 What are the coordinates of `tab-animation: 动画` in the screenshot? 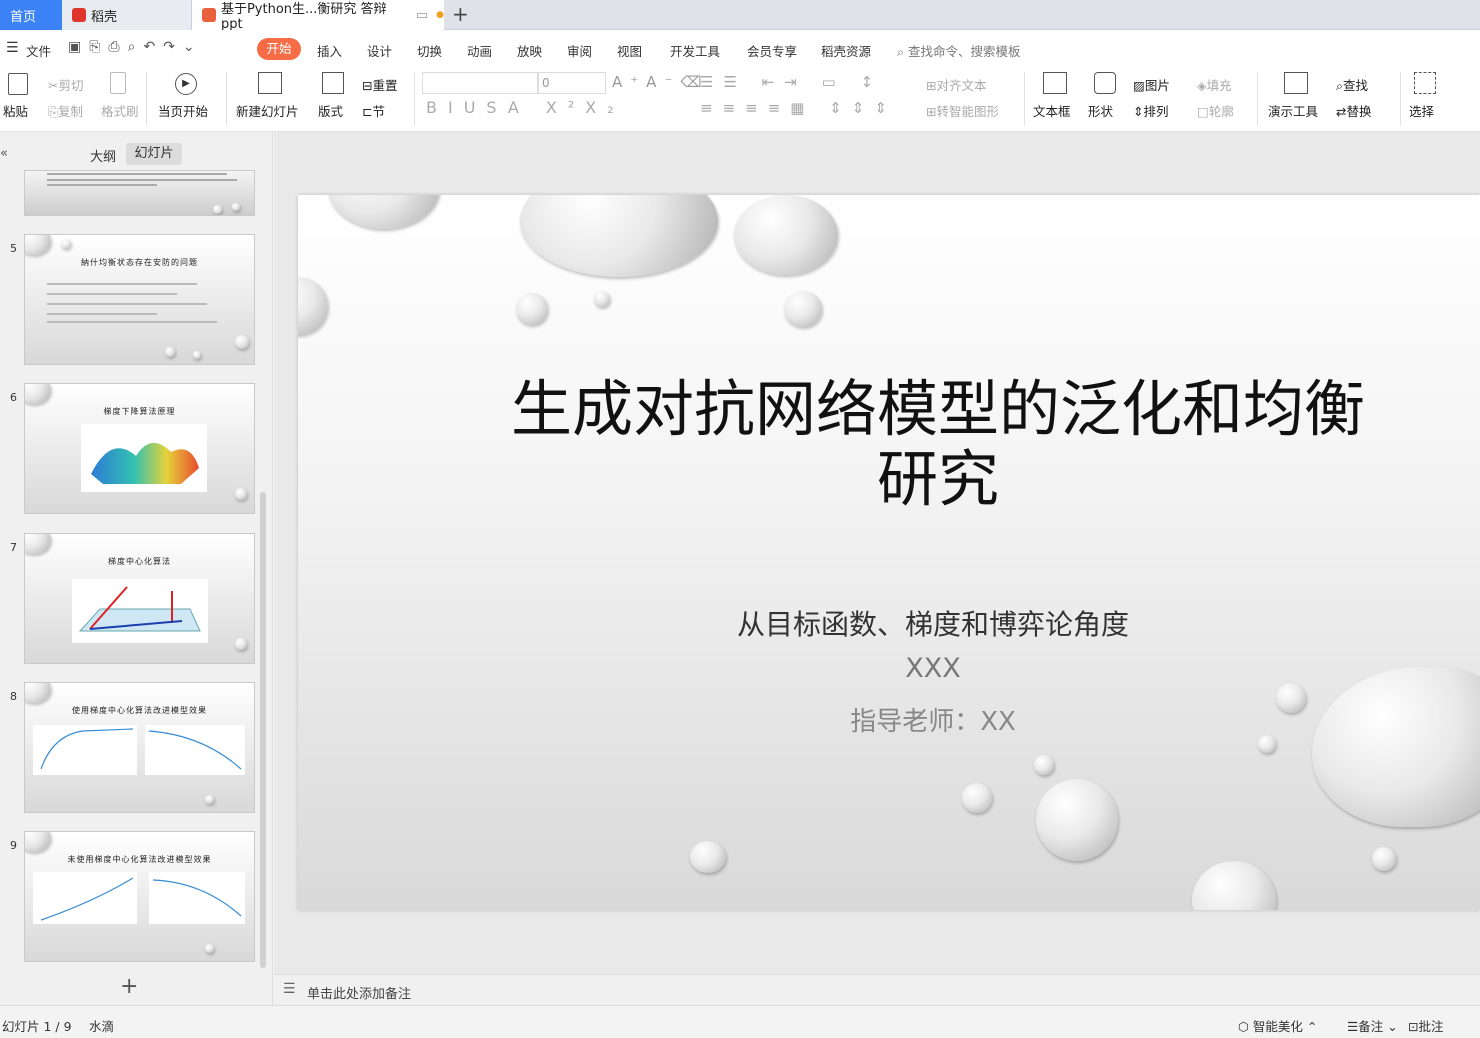 It's located at (479, 50).